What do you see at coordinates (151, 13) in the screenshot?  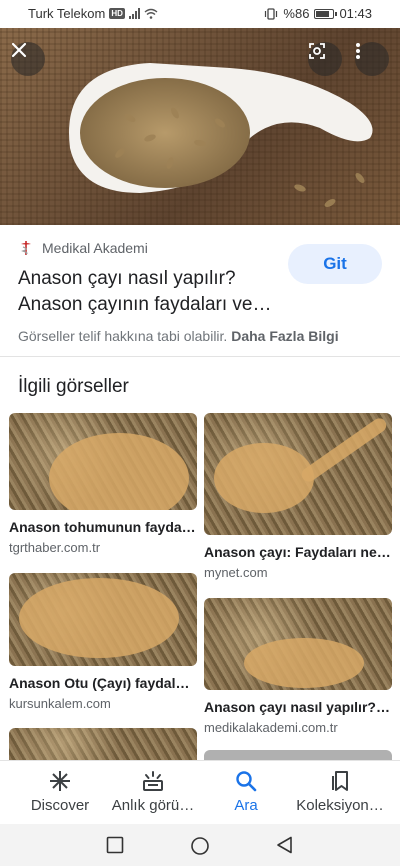 I see `wifi-icon` at bounding box center [151, 13].